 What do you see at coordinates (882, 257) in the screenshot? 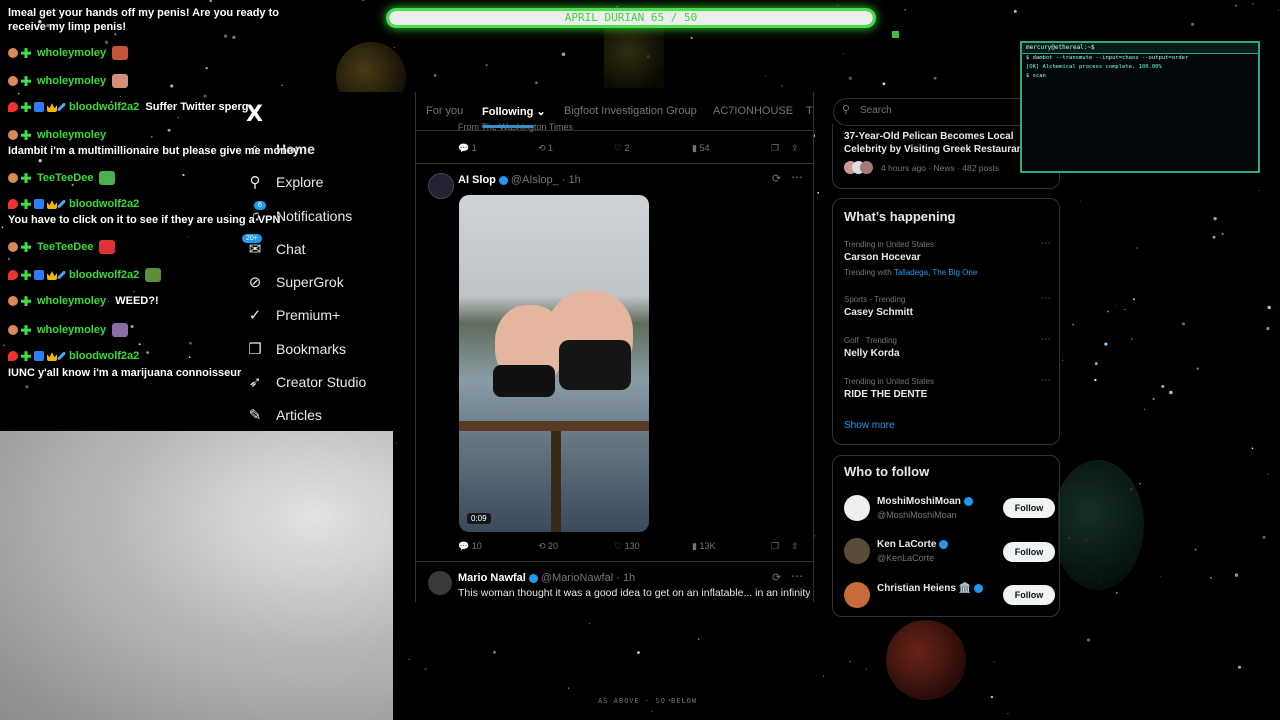
I see `trend-name: Carson Hocevar` at bounding box center [882, 257].